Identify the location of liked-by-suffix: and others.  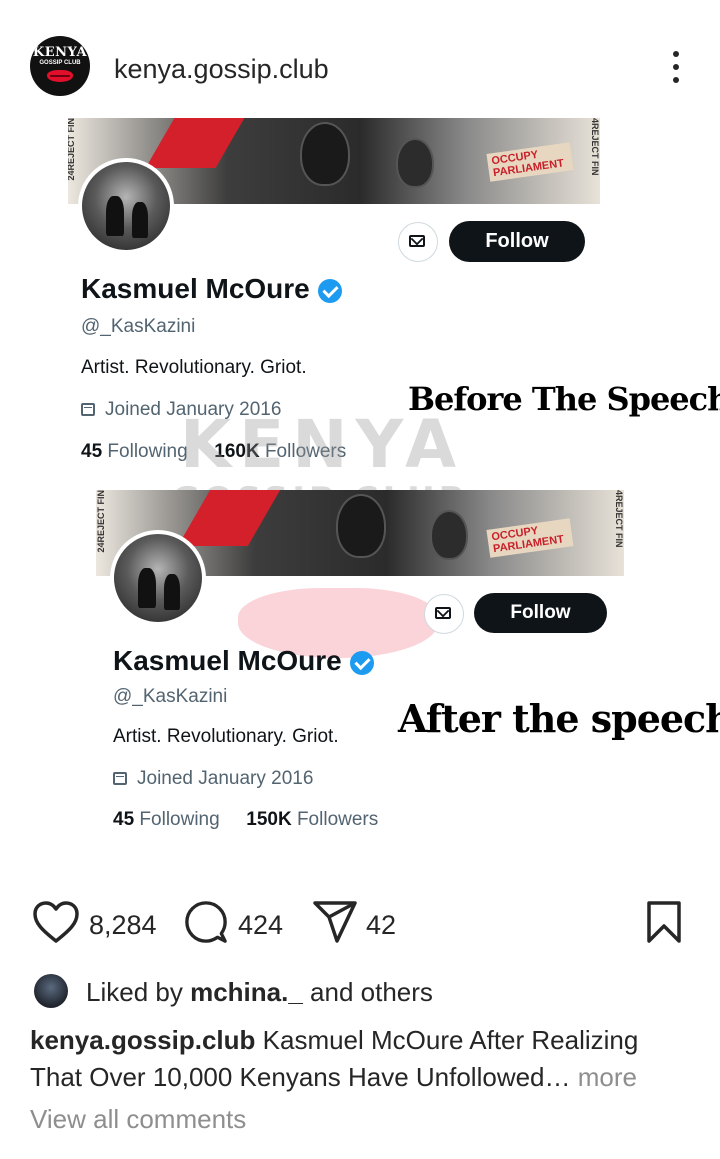
(371, 992).